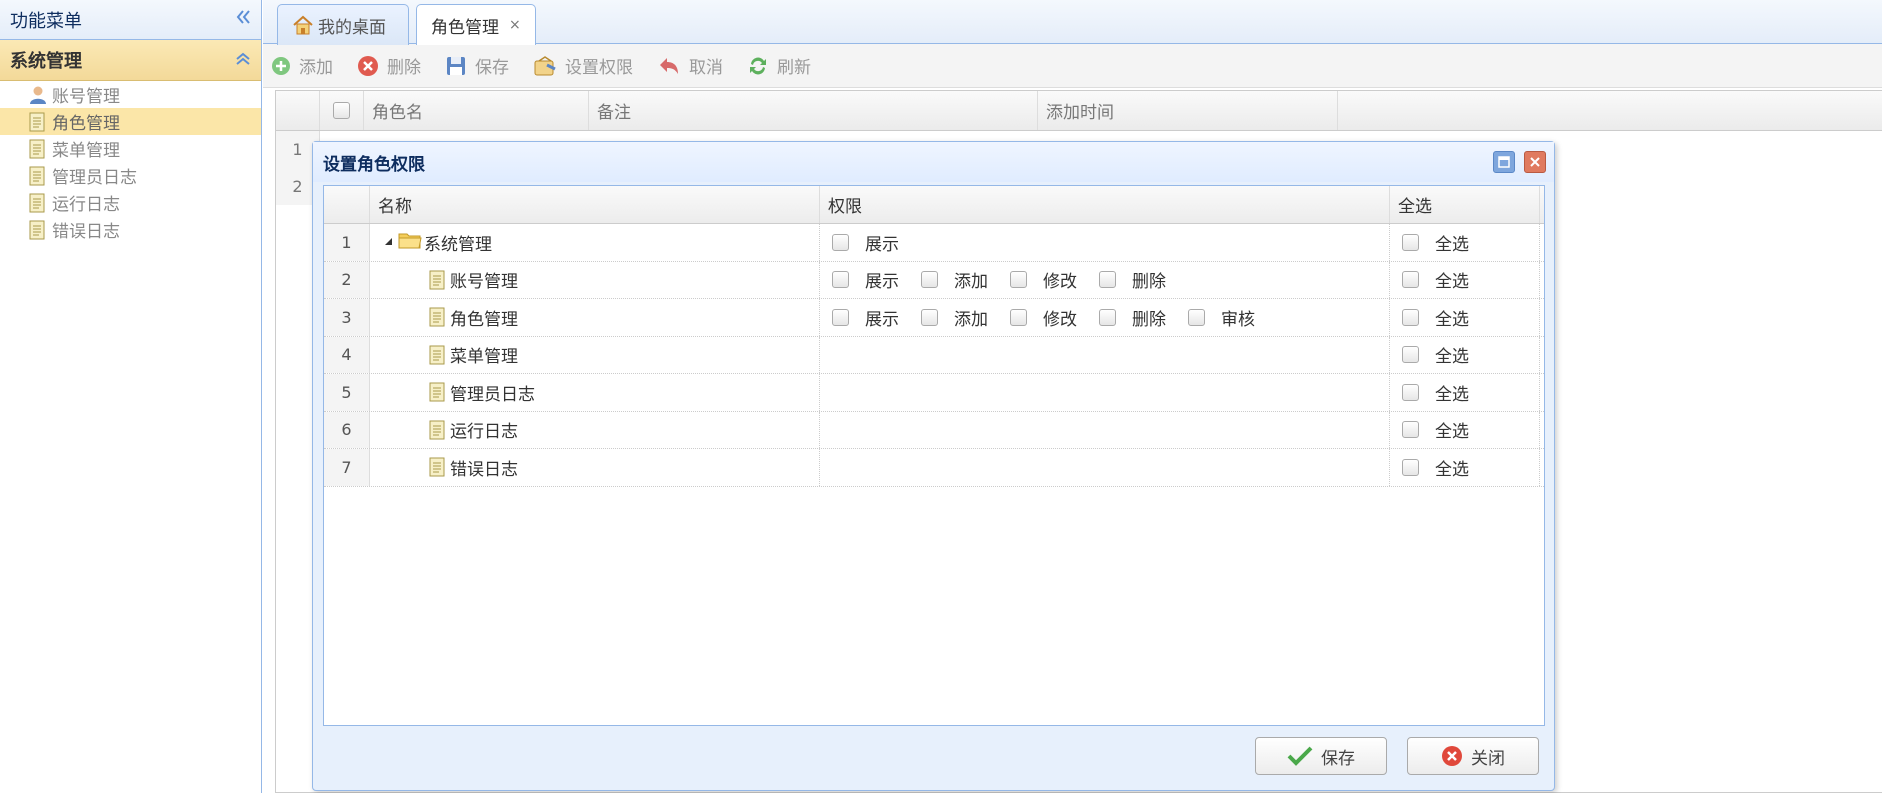 Image resolution: width=1882 pixels, height=793 pixels. What do you see at coordinates (374, 164) in the screenshot?
I see `dialog-title: 设置角色权限` at bounding box center [374, 164].